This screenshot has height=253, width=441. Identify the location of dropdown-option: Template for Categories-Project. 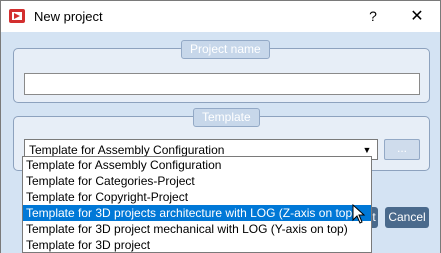
(197, 181).